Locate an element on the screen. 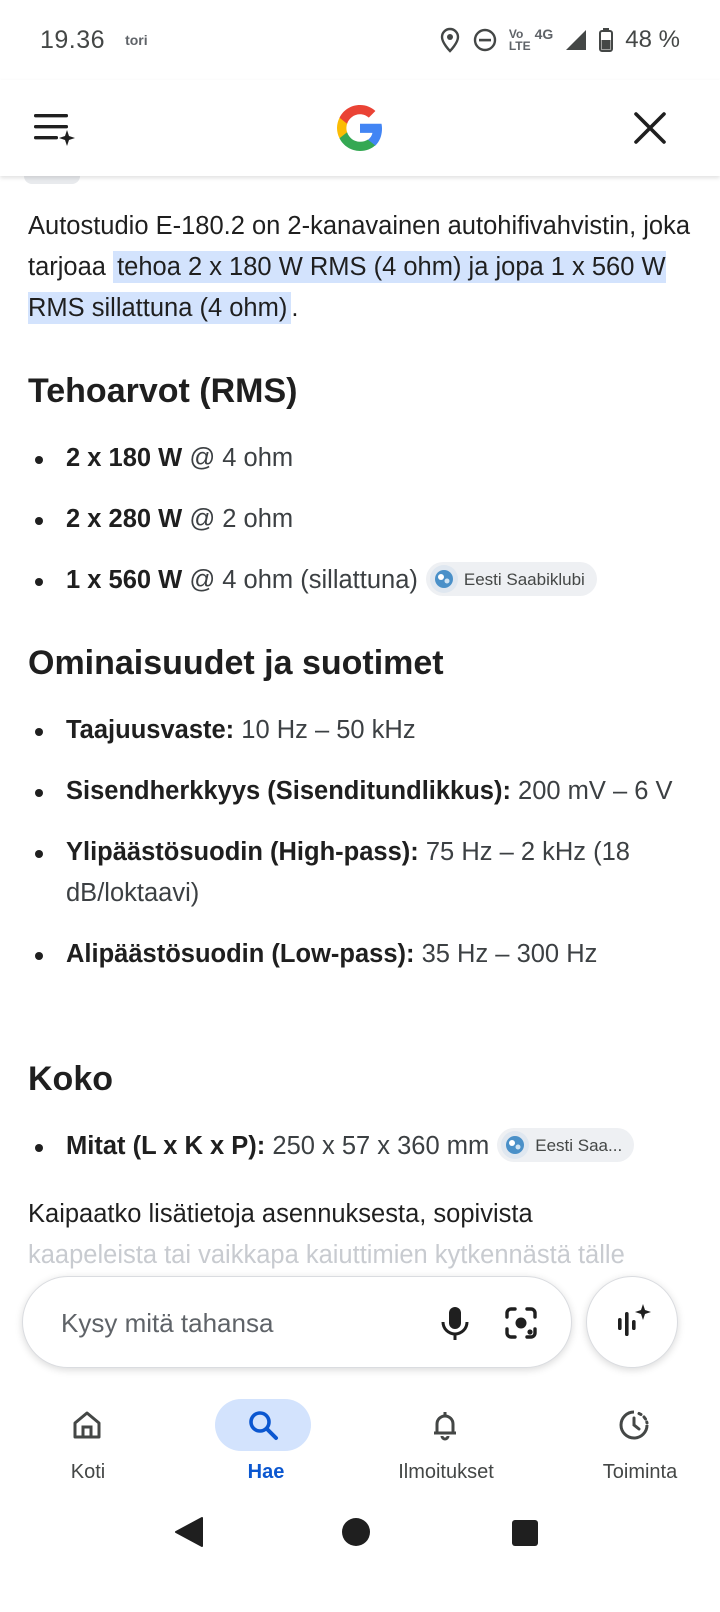 This screenshot has height=1612, width=720. intro-end: . is located at coordinates (295, 308).